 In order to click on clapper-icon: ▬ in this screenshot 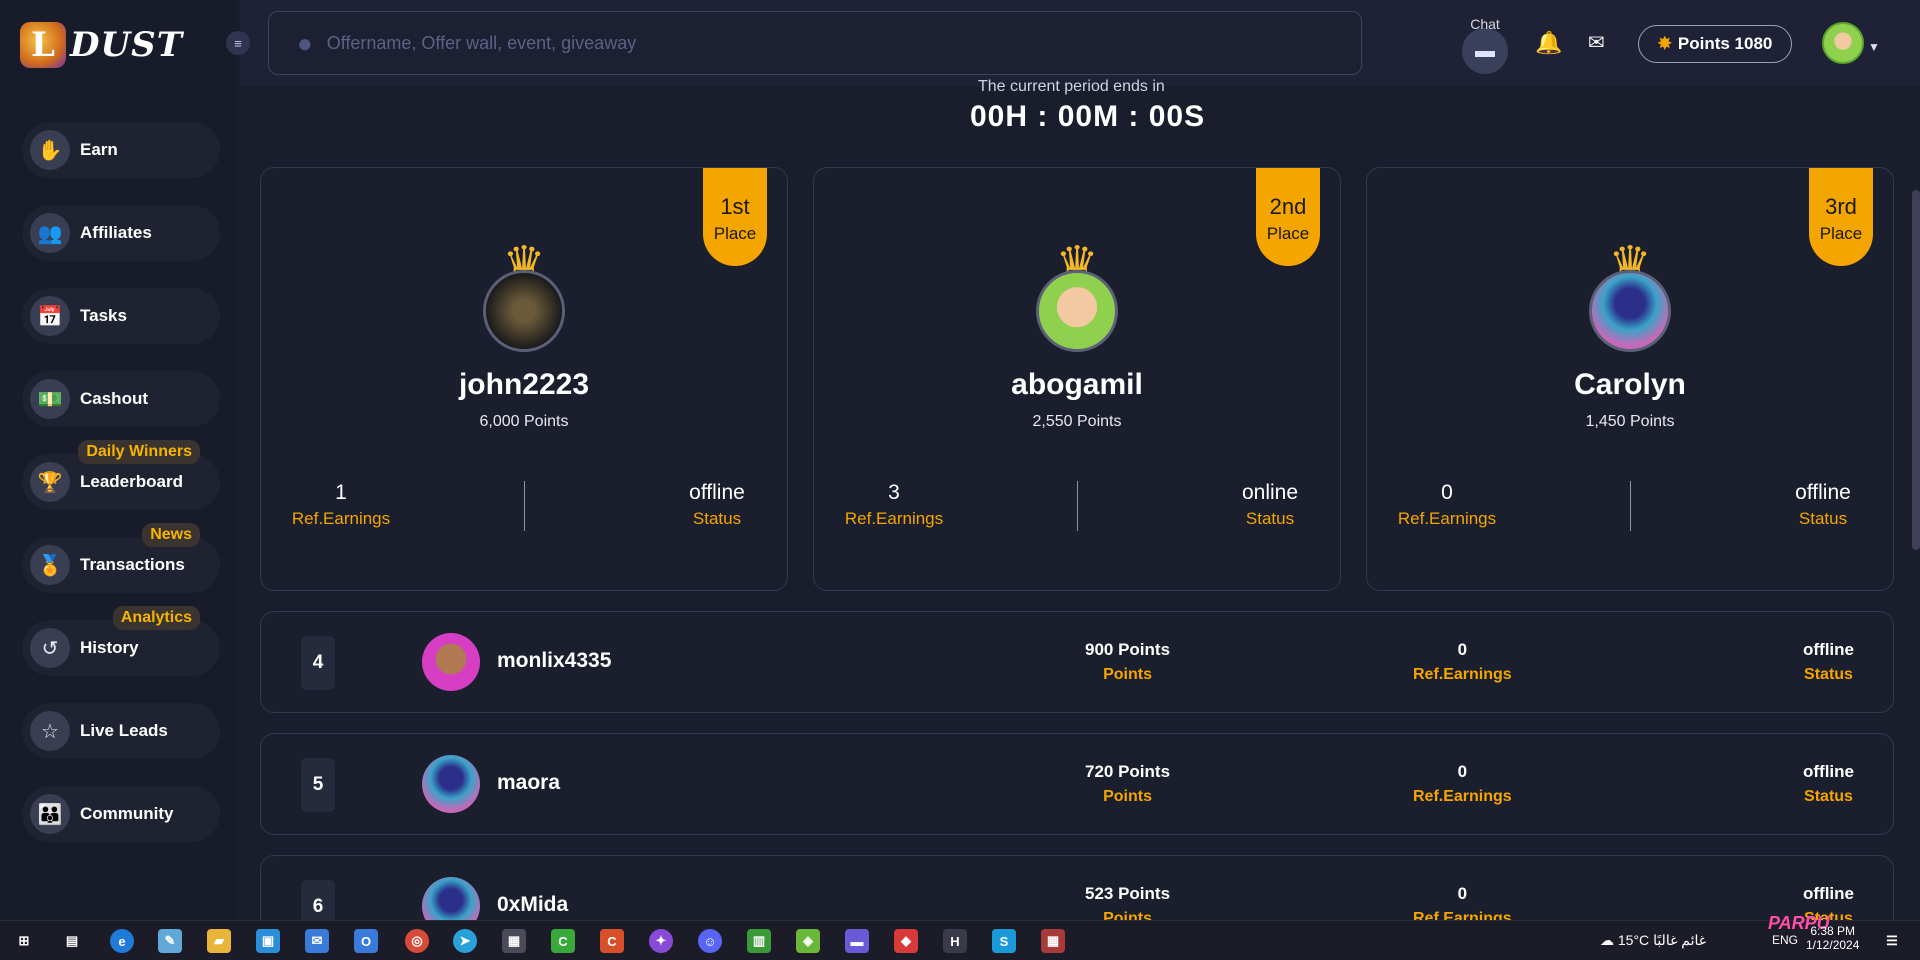, I will do `click(857, 941)`.